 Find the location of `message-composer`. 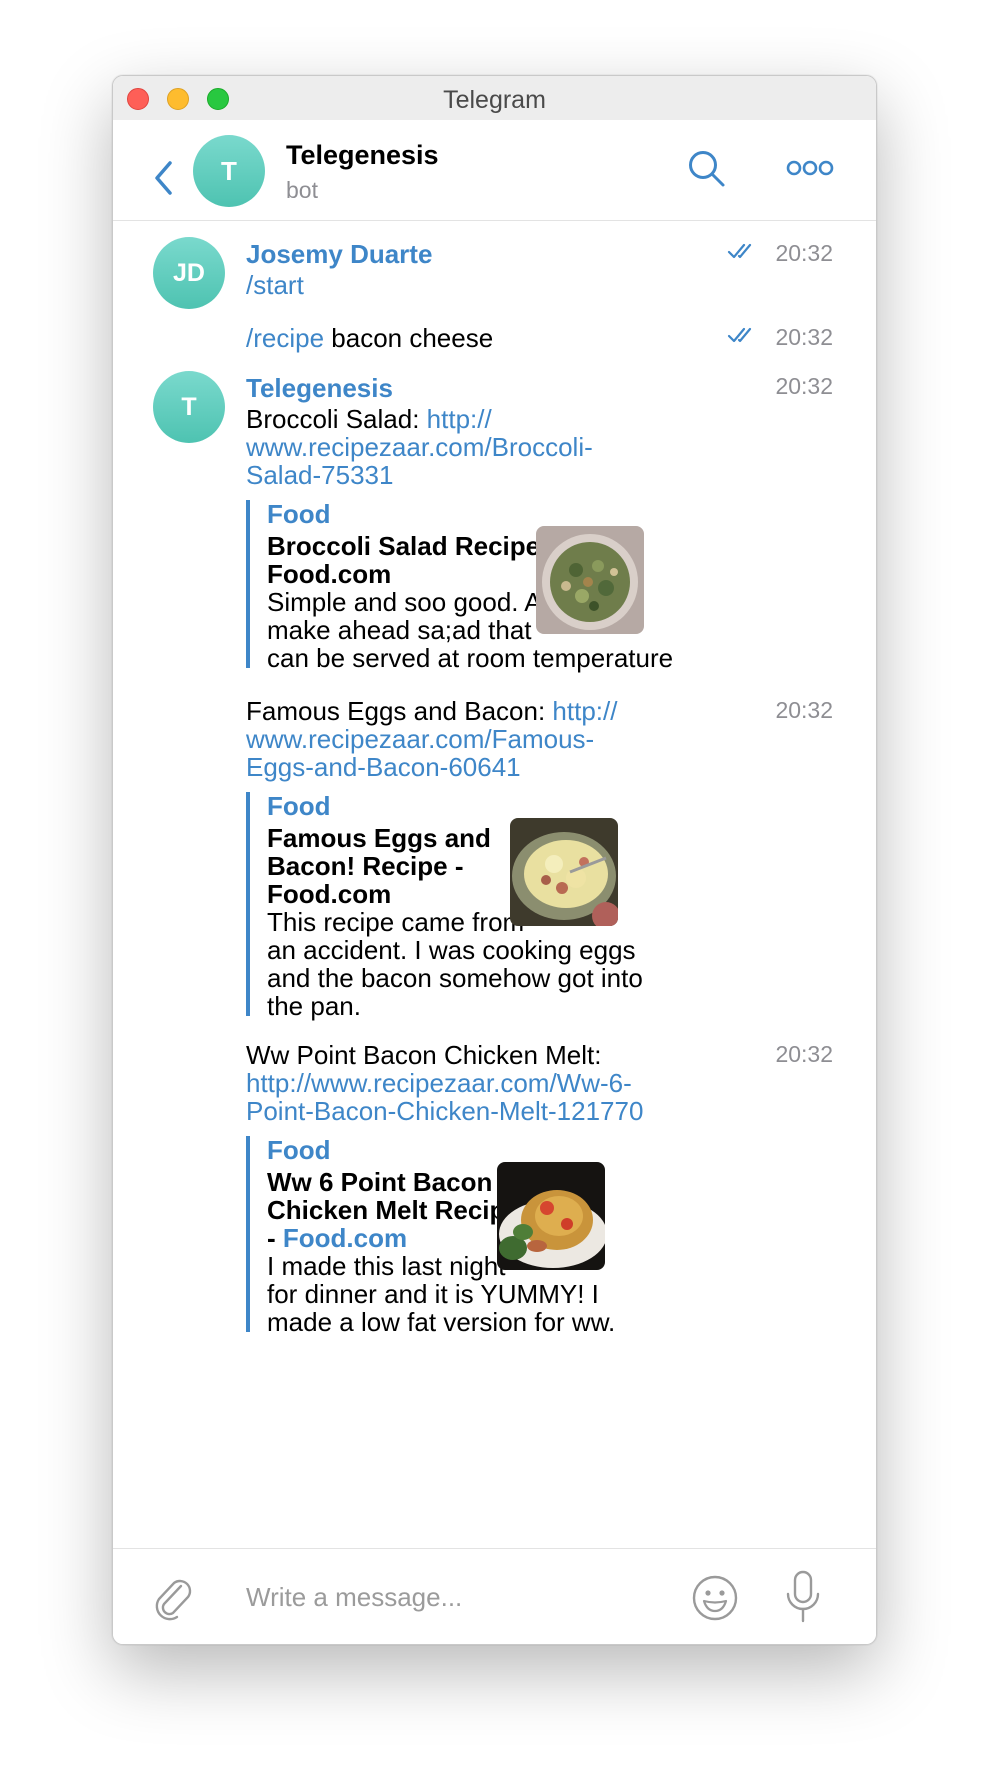

message-composer is located at coordinates (494, 1596).